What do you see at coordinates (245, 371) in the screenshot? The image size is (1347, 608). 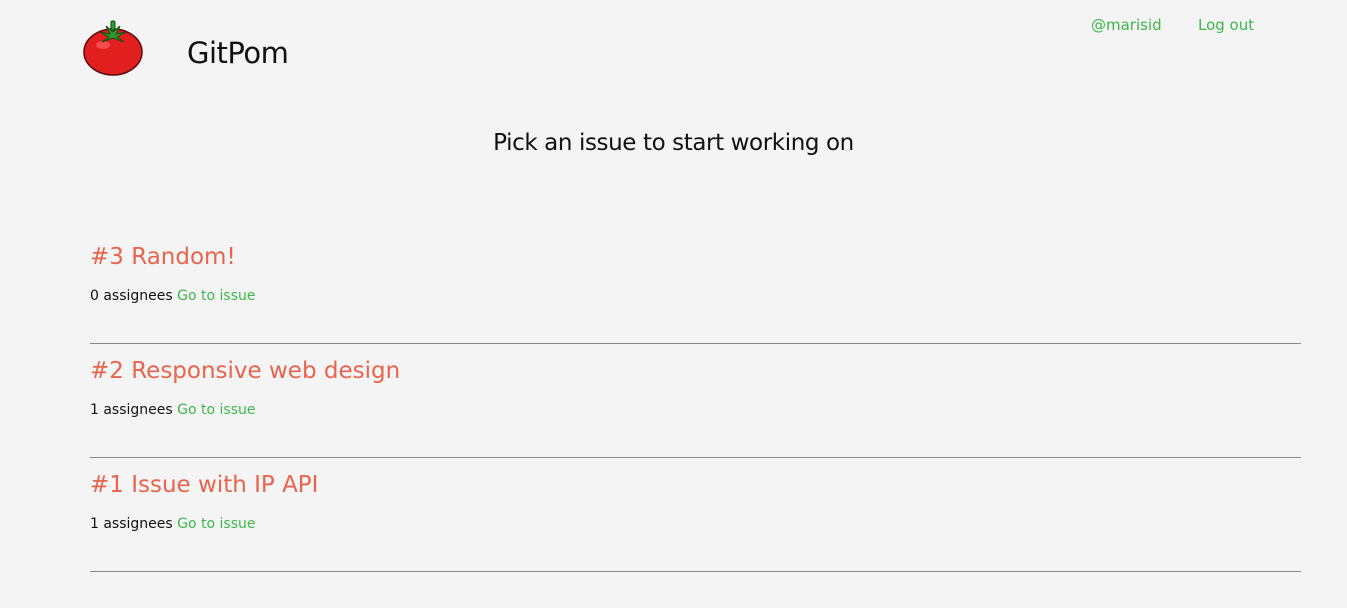 I see `issue-title: #2 Responsive web design` at bounding box center [245, 371].